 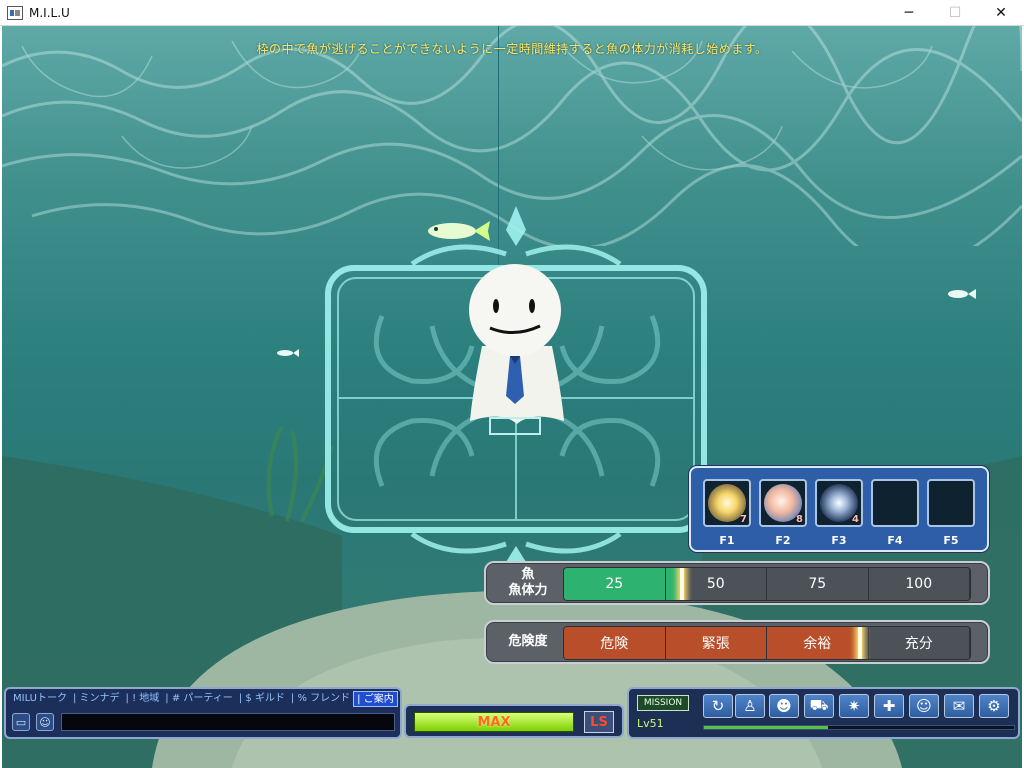 What do you see at coordinates (1001, 13) in the screenshot?
I see `close-button: ✕` at bounding box center [1001, 13].